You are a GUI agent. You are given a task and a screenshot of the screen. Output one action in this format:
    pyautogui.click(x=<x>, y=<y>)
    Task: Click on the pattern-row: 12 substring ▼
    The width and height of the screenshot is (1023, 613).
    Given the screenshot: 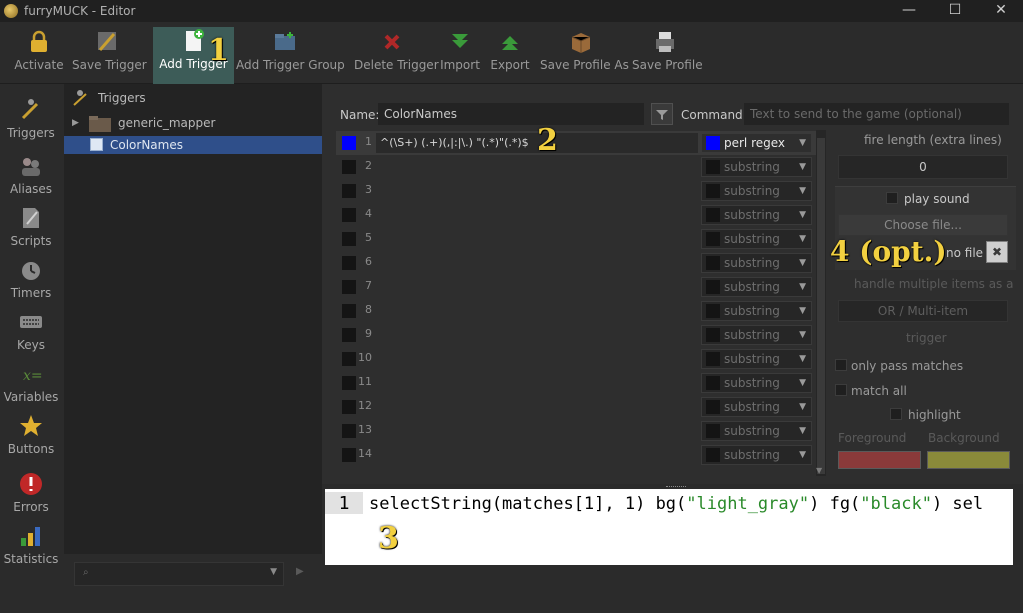 What is the action you would take?
    pyautogui.click(x=576, y=407)
    